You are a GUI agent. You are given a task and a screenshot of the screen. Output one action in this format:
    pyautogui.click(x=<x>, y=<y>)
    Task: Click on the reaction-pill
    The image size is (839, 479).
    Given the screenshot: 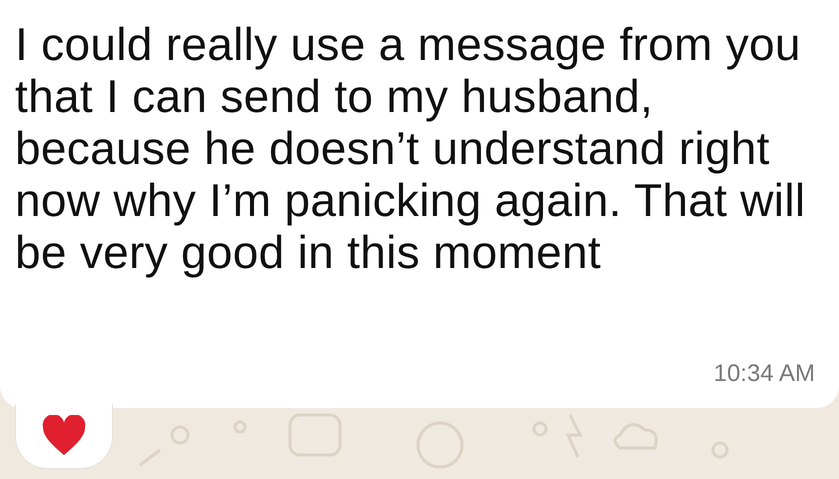 What is the action you would take?
    pyautogui.click(x=64, y=436)
    